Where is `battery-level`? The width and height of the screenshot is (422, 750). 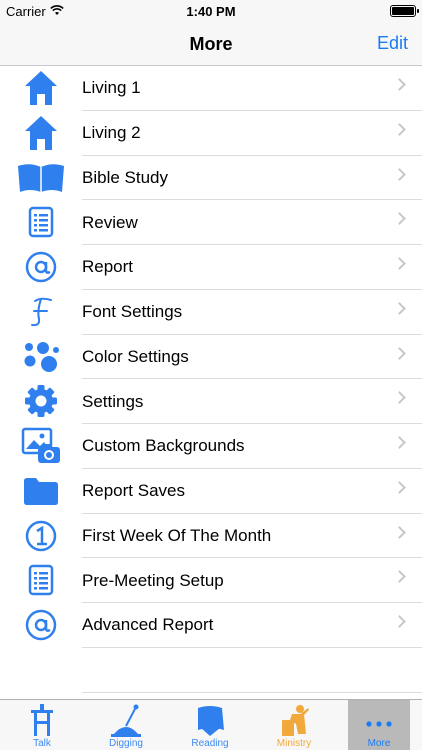
battery-level is located at coordinates (403, 11).